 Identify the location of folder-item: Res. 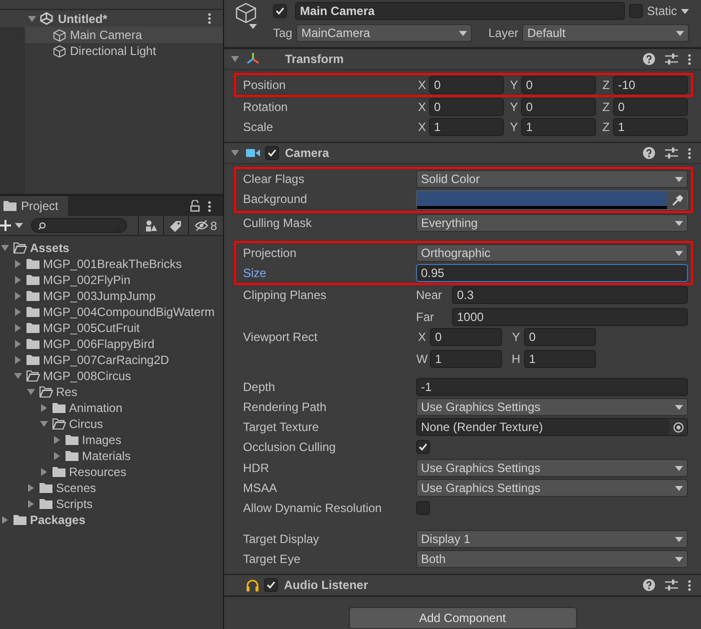
(111, 392).